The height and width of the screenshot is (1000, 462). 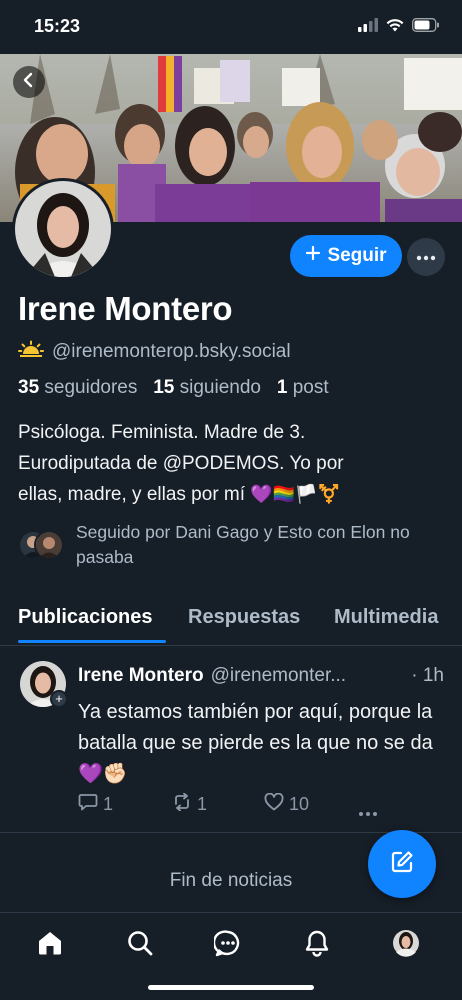 What do you see at coordinates (368, 27) in the screenshot?
I see `cellular-signal-icon` at bounding box center [368, 27].